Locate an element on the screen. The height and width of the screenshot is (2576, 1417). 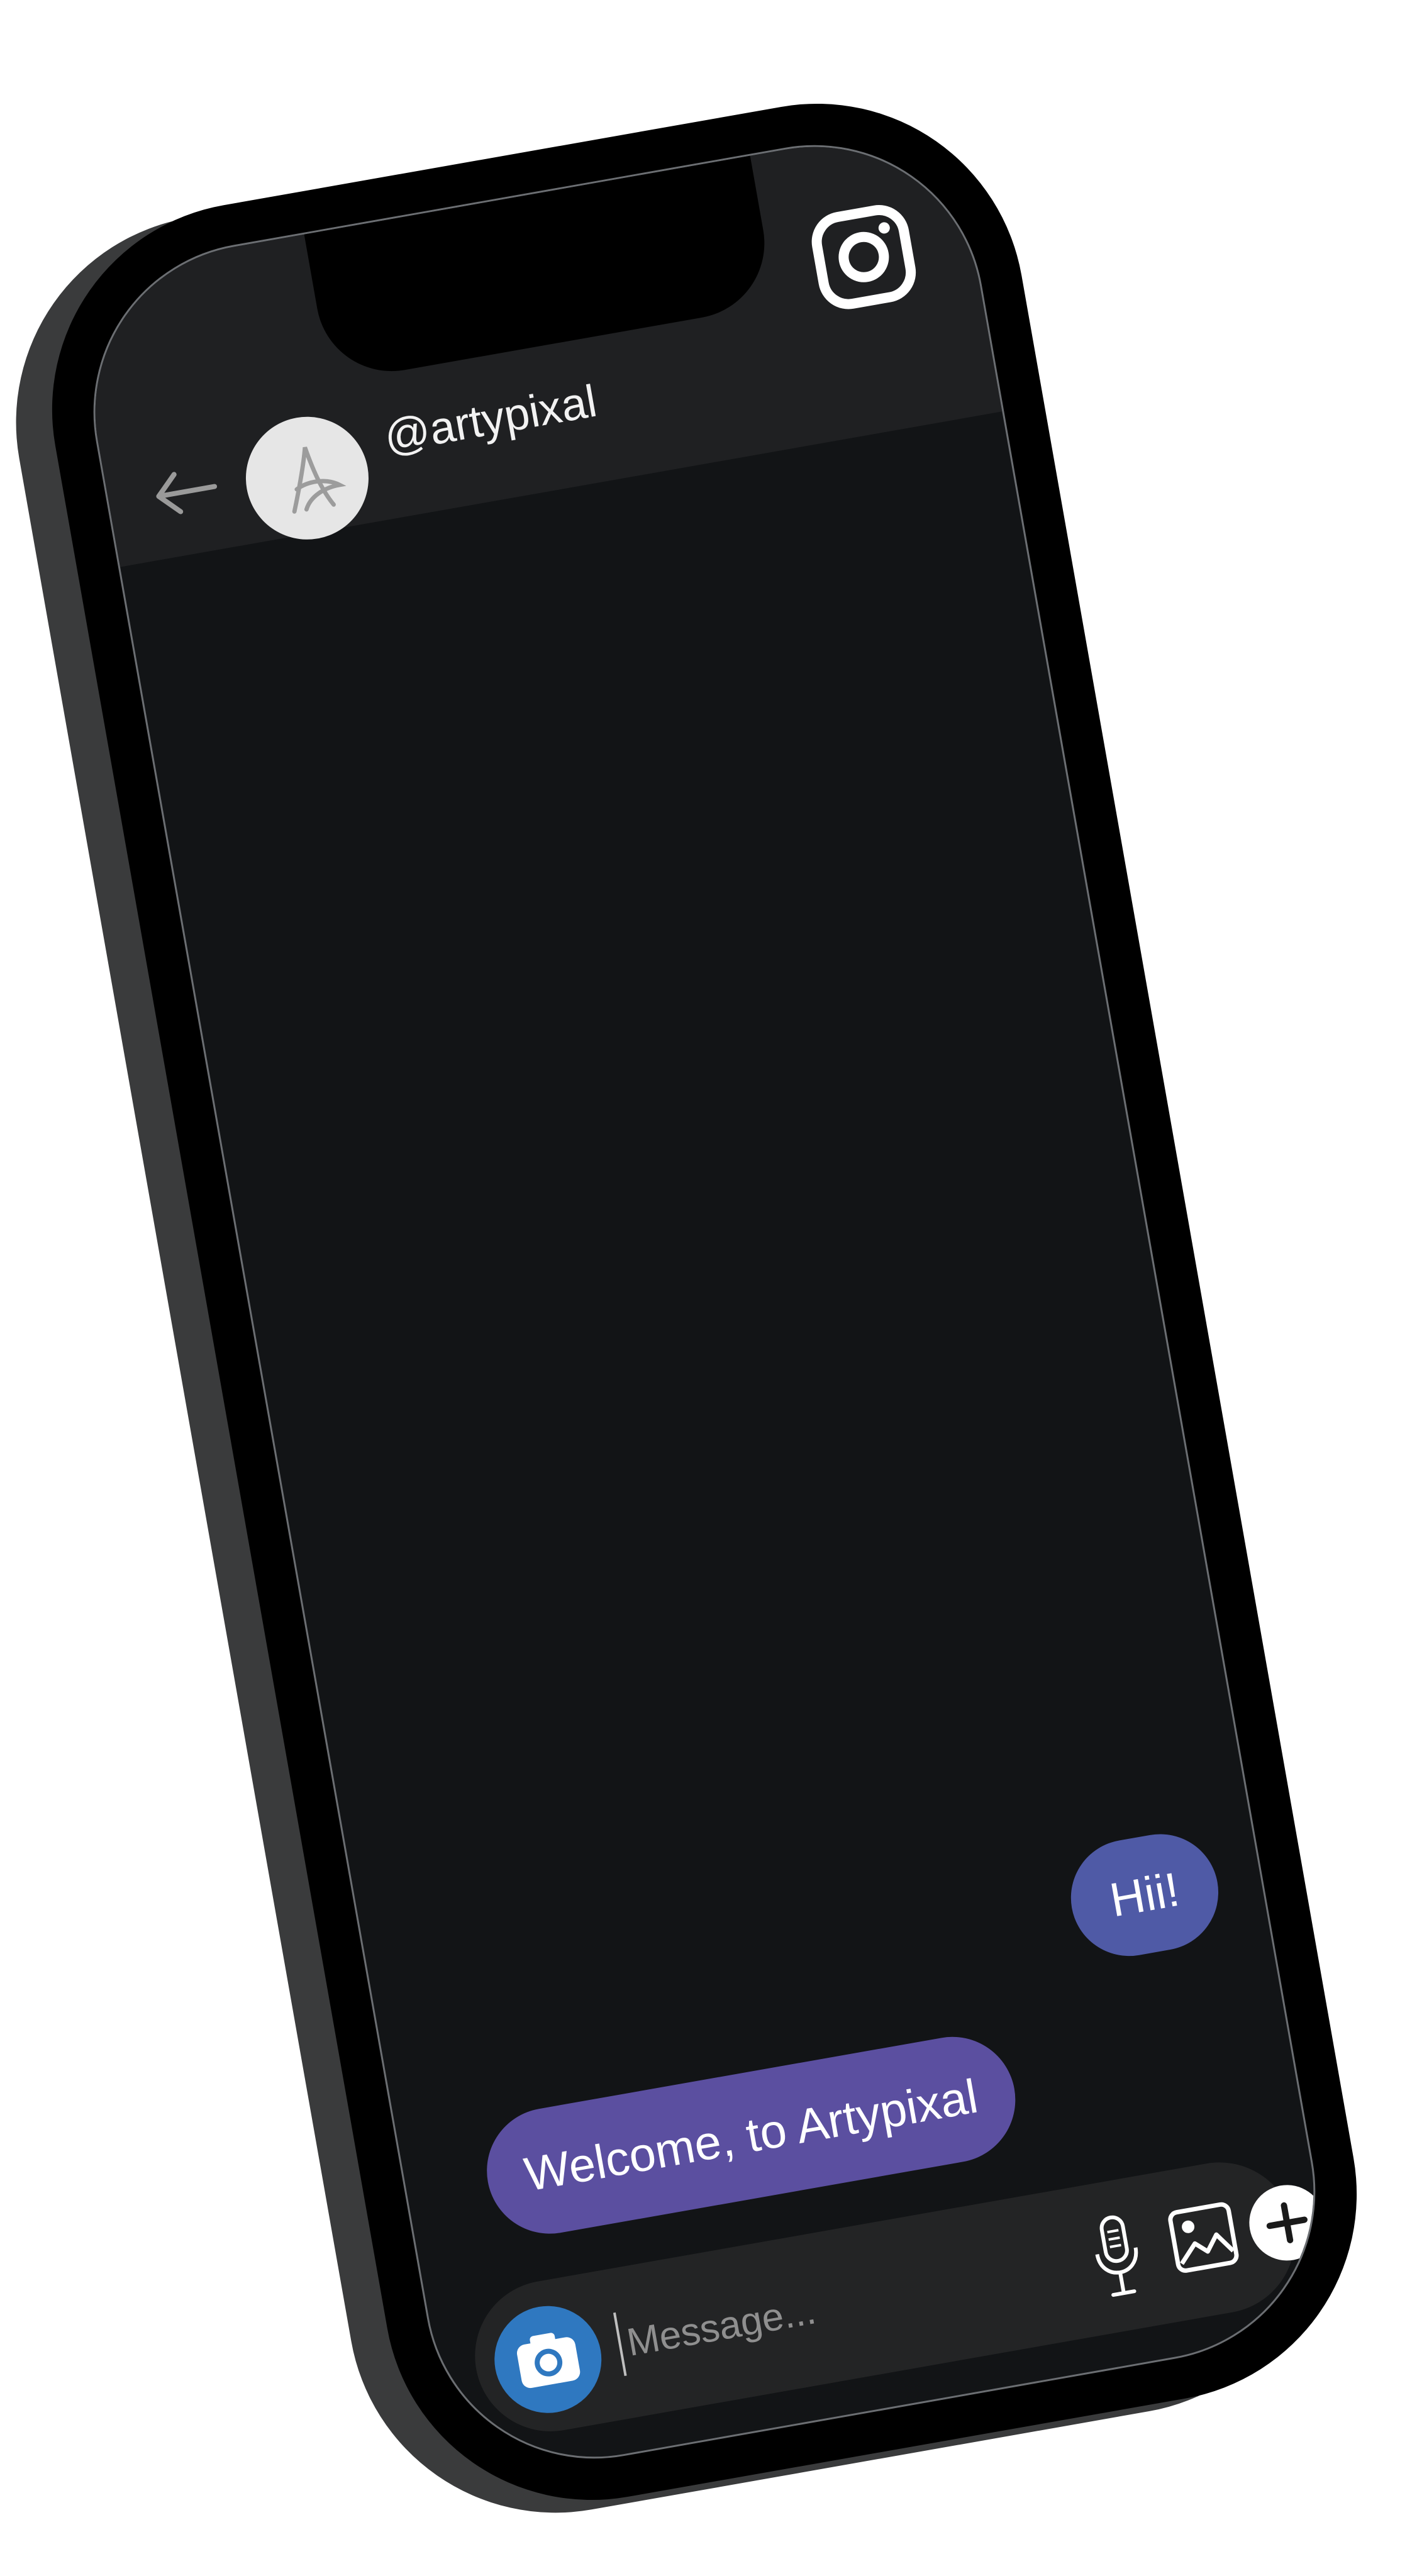
message-bubble-outgoing: Hii! is located at coordinates (1145, 1894).